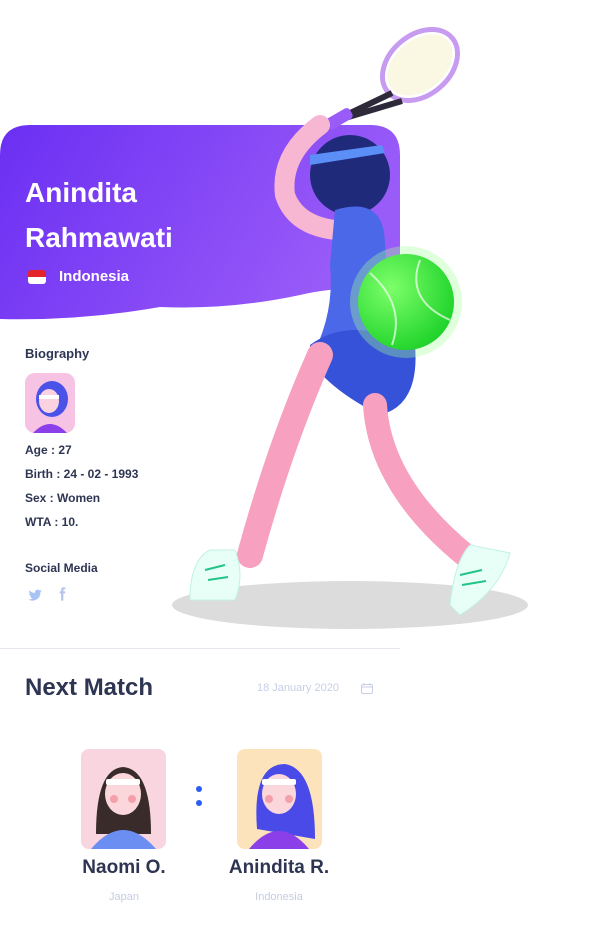 Image resolution: width=593 pixels, height=940 pixels. What do you see at coordinates (35, 595) in the screenshot?
I see `twitter-icon` at bounding box center [35, 595].